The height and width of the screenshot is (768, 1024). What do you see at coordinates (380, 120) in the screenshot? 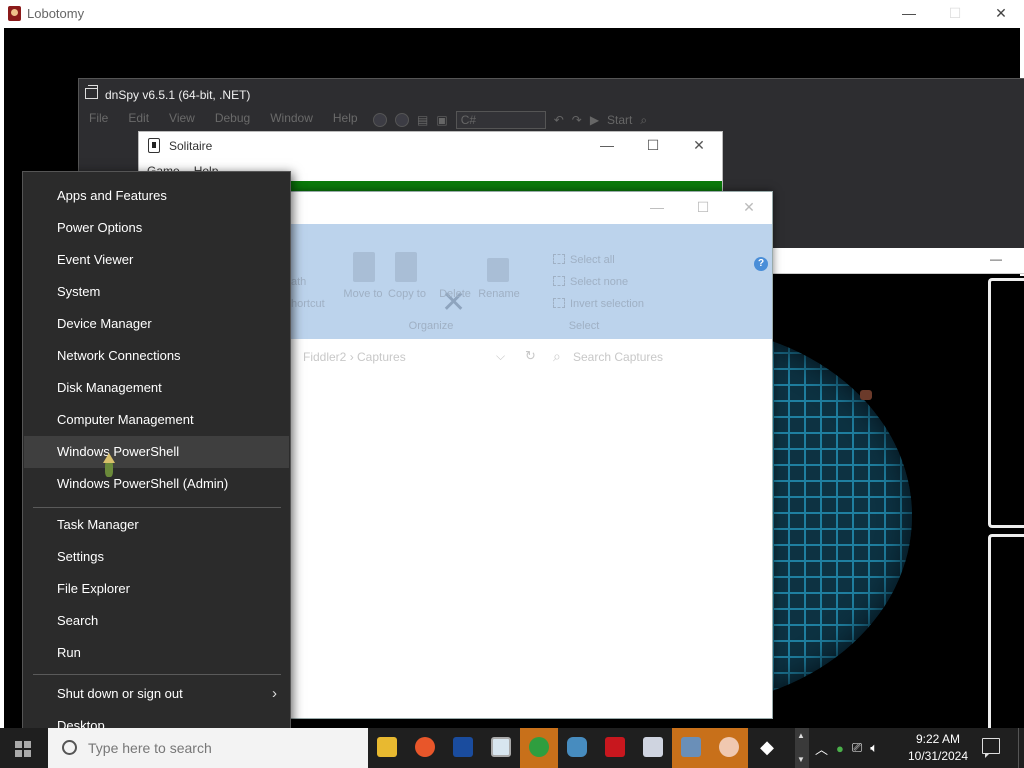
I see `back-icon` at bounding box center [380, 120].